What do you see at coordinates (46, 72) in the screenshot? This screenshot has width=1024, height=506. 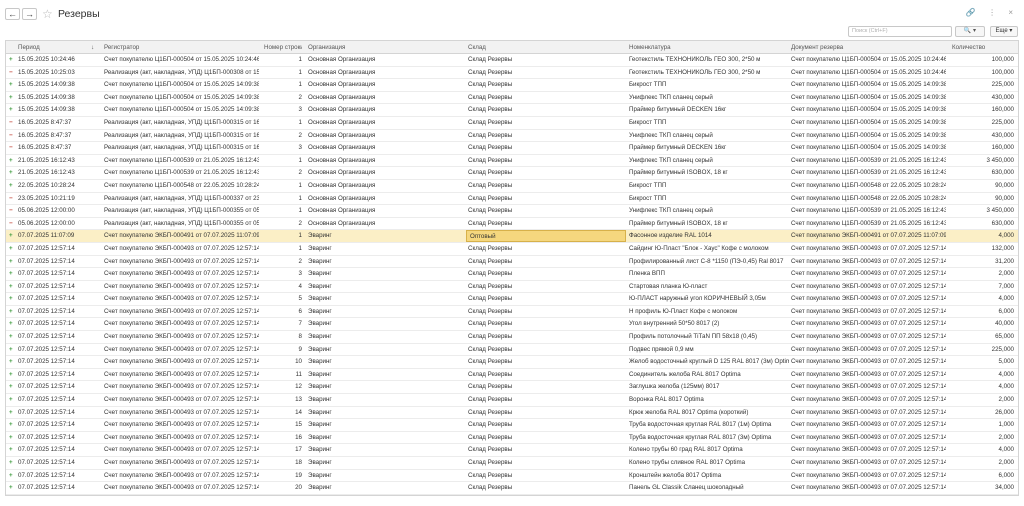 I see `cell-period: 15.05.2025 10:25:03` at bounding box center [46, 72].